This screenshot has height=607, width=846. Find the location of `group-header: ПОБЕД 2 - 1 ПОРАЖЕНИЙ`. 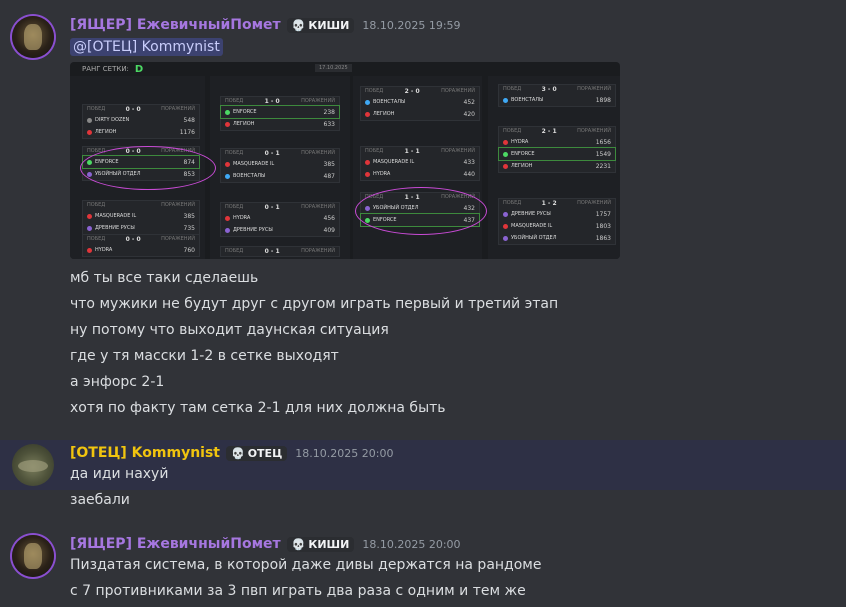

group-header: ПОБЕД 2 - 1 ПОРАЖЕНИЙ is located at coordinates (557, 131).